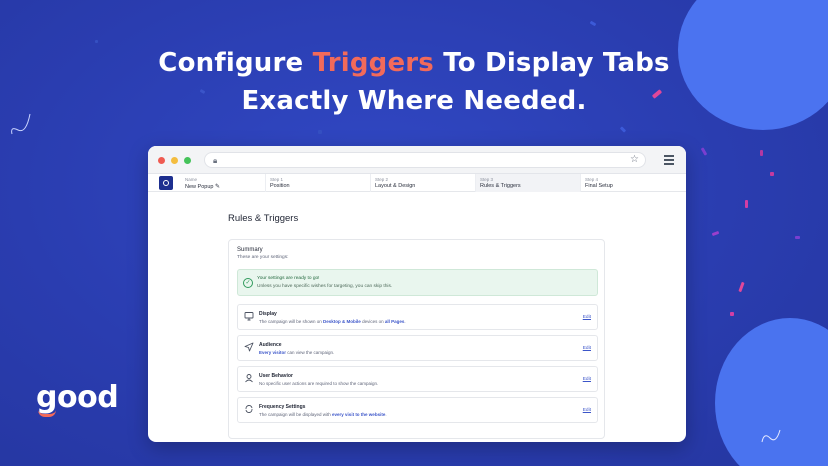 This screenshot has height=466, width=828. I want to click on summary-subtitle: These are your settings:, so click(263, 257).